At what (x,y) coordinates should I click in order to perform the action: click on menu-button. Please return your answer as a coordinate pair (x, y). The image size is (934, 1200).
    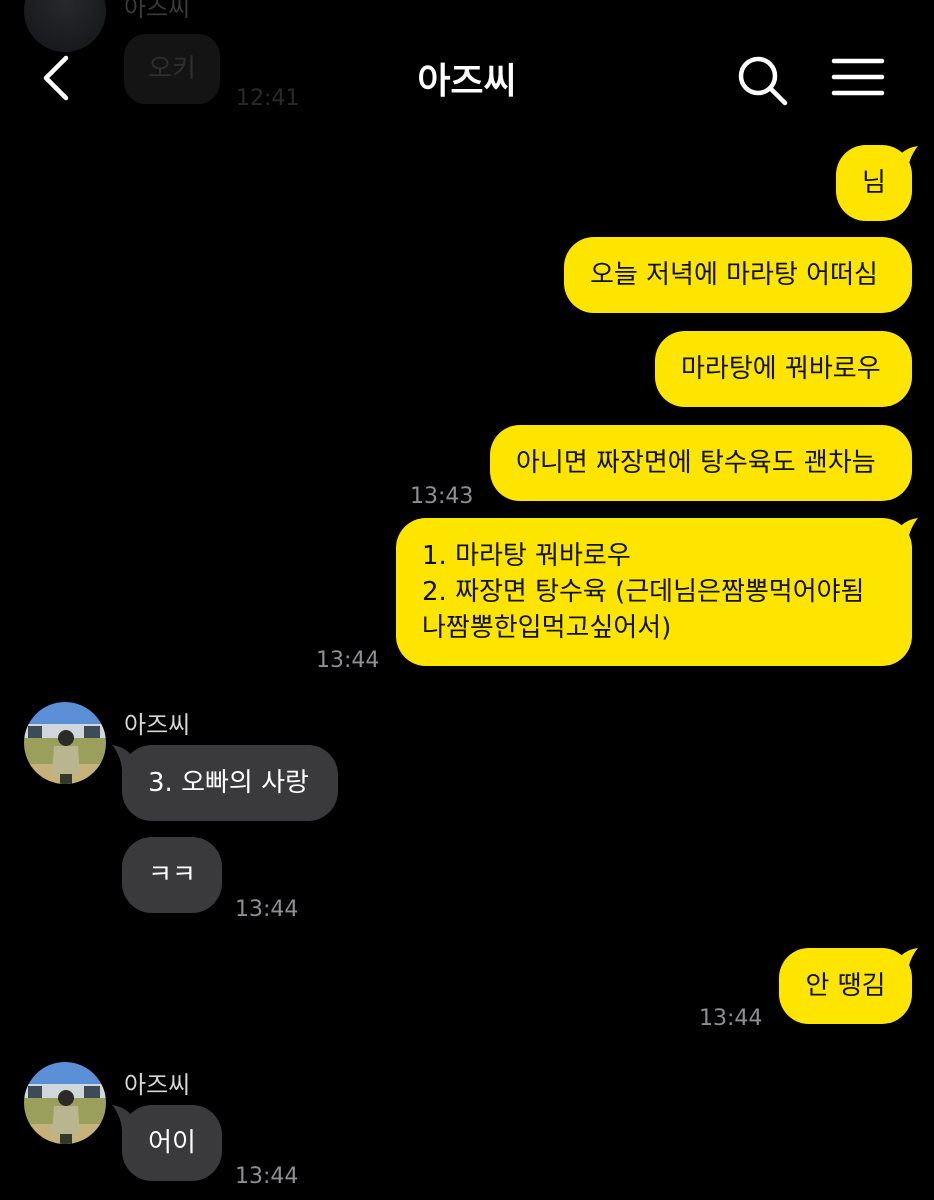
    Looking at the image, I should click on (858, 78).